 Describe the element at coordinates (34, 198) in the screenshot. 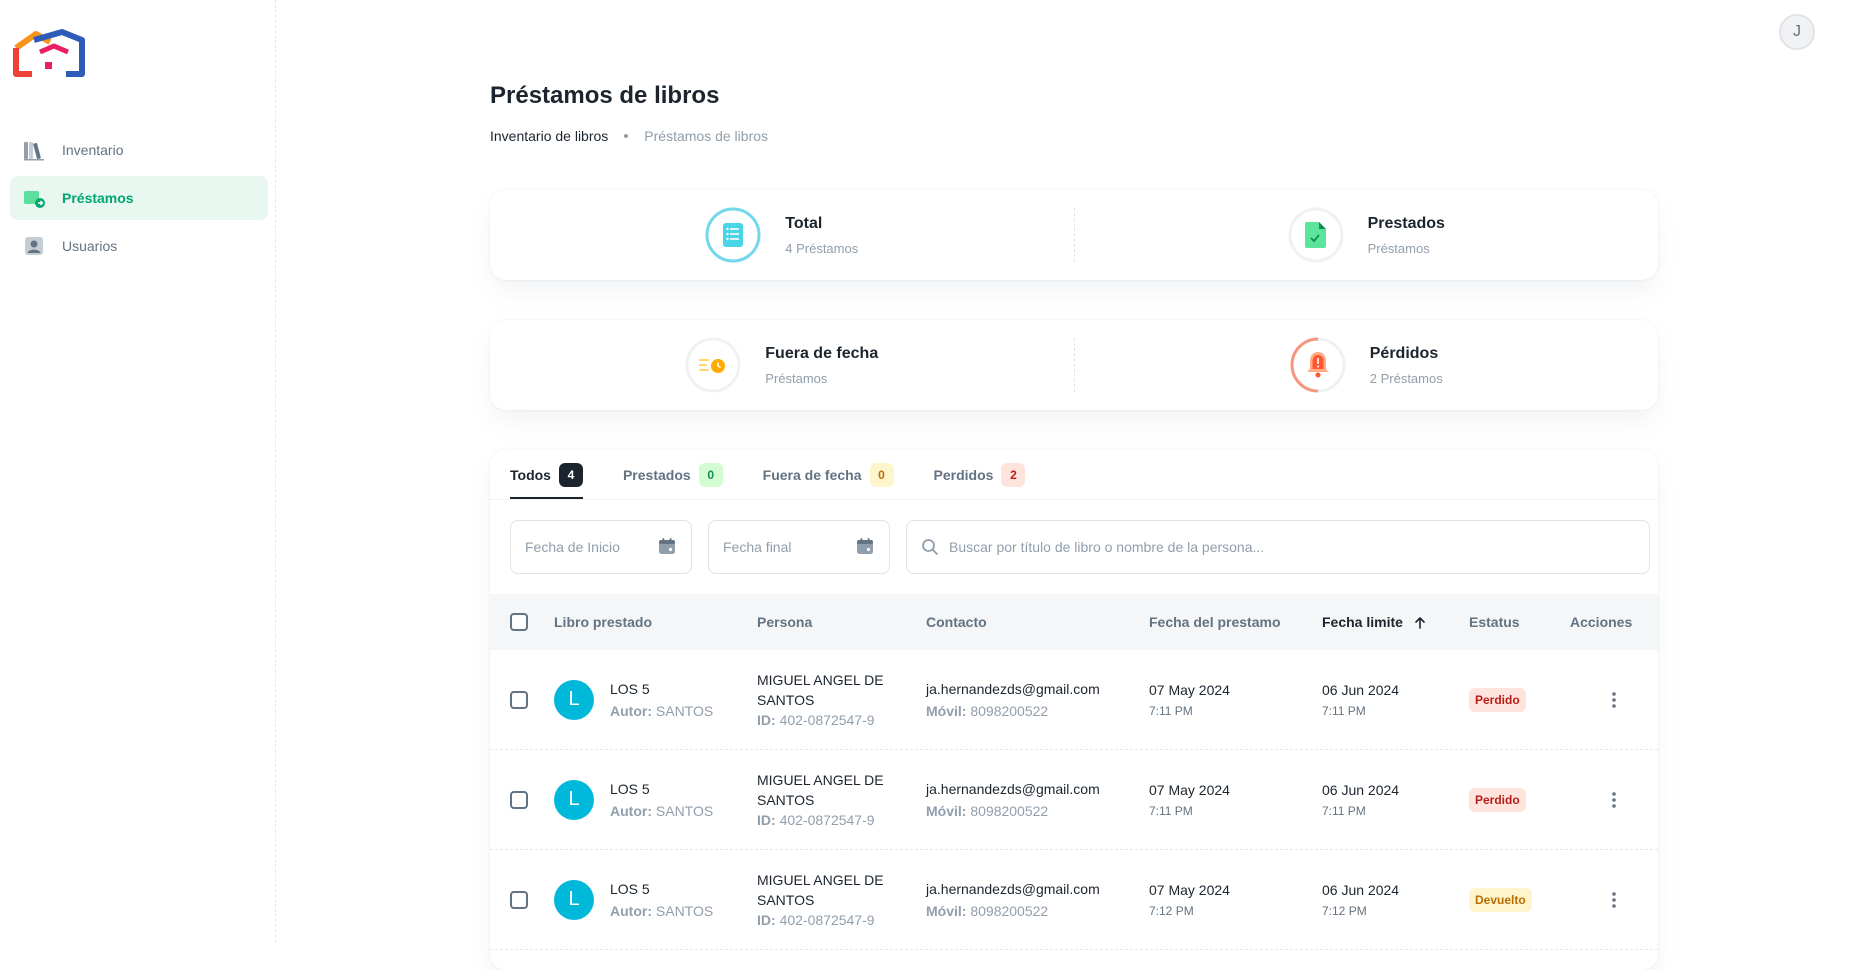

I see `loan-folder-icon` at that location.